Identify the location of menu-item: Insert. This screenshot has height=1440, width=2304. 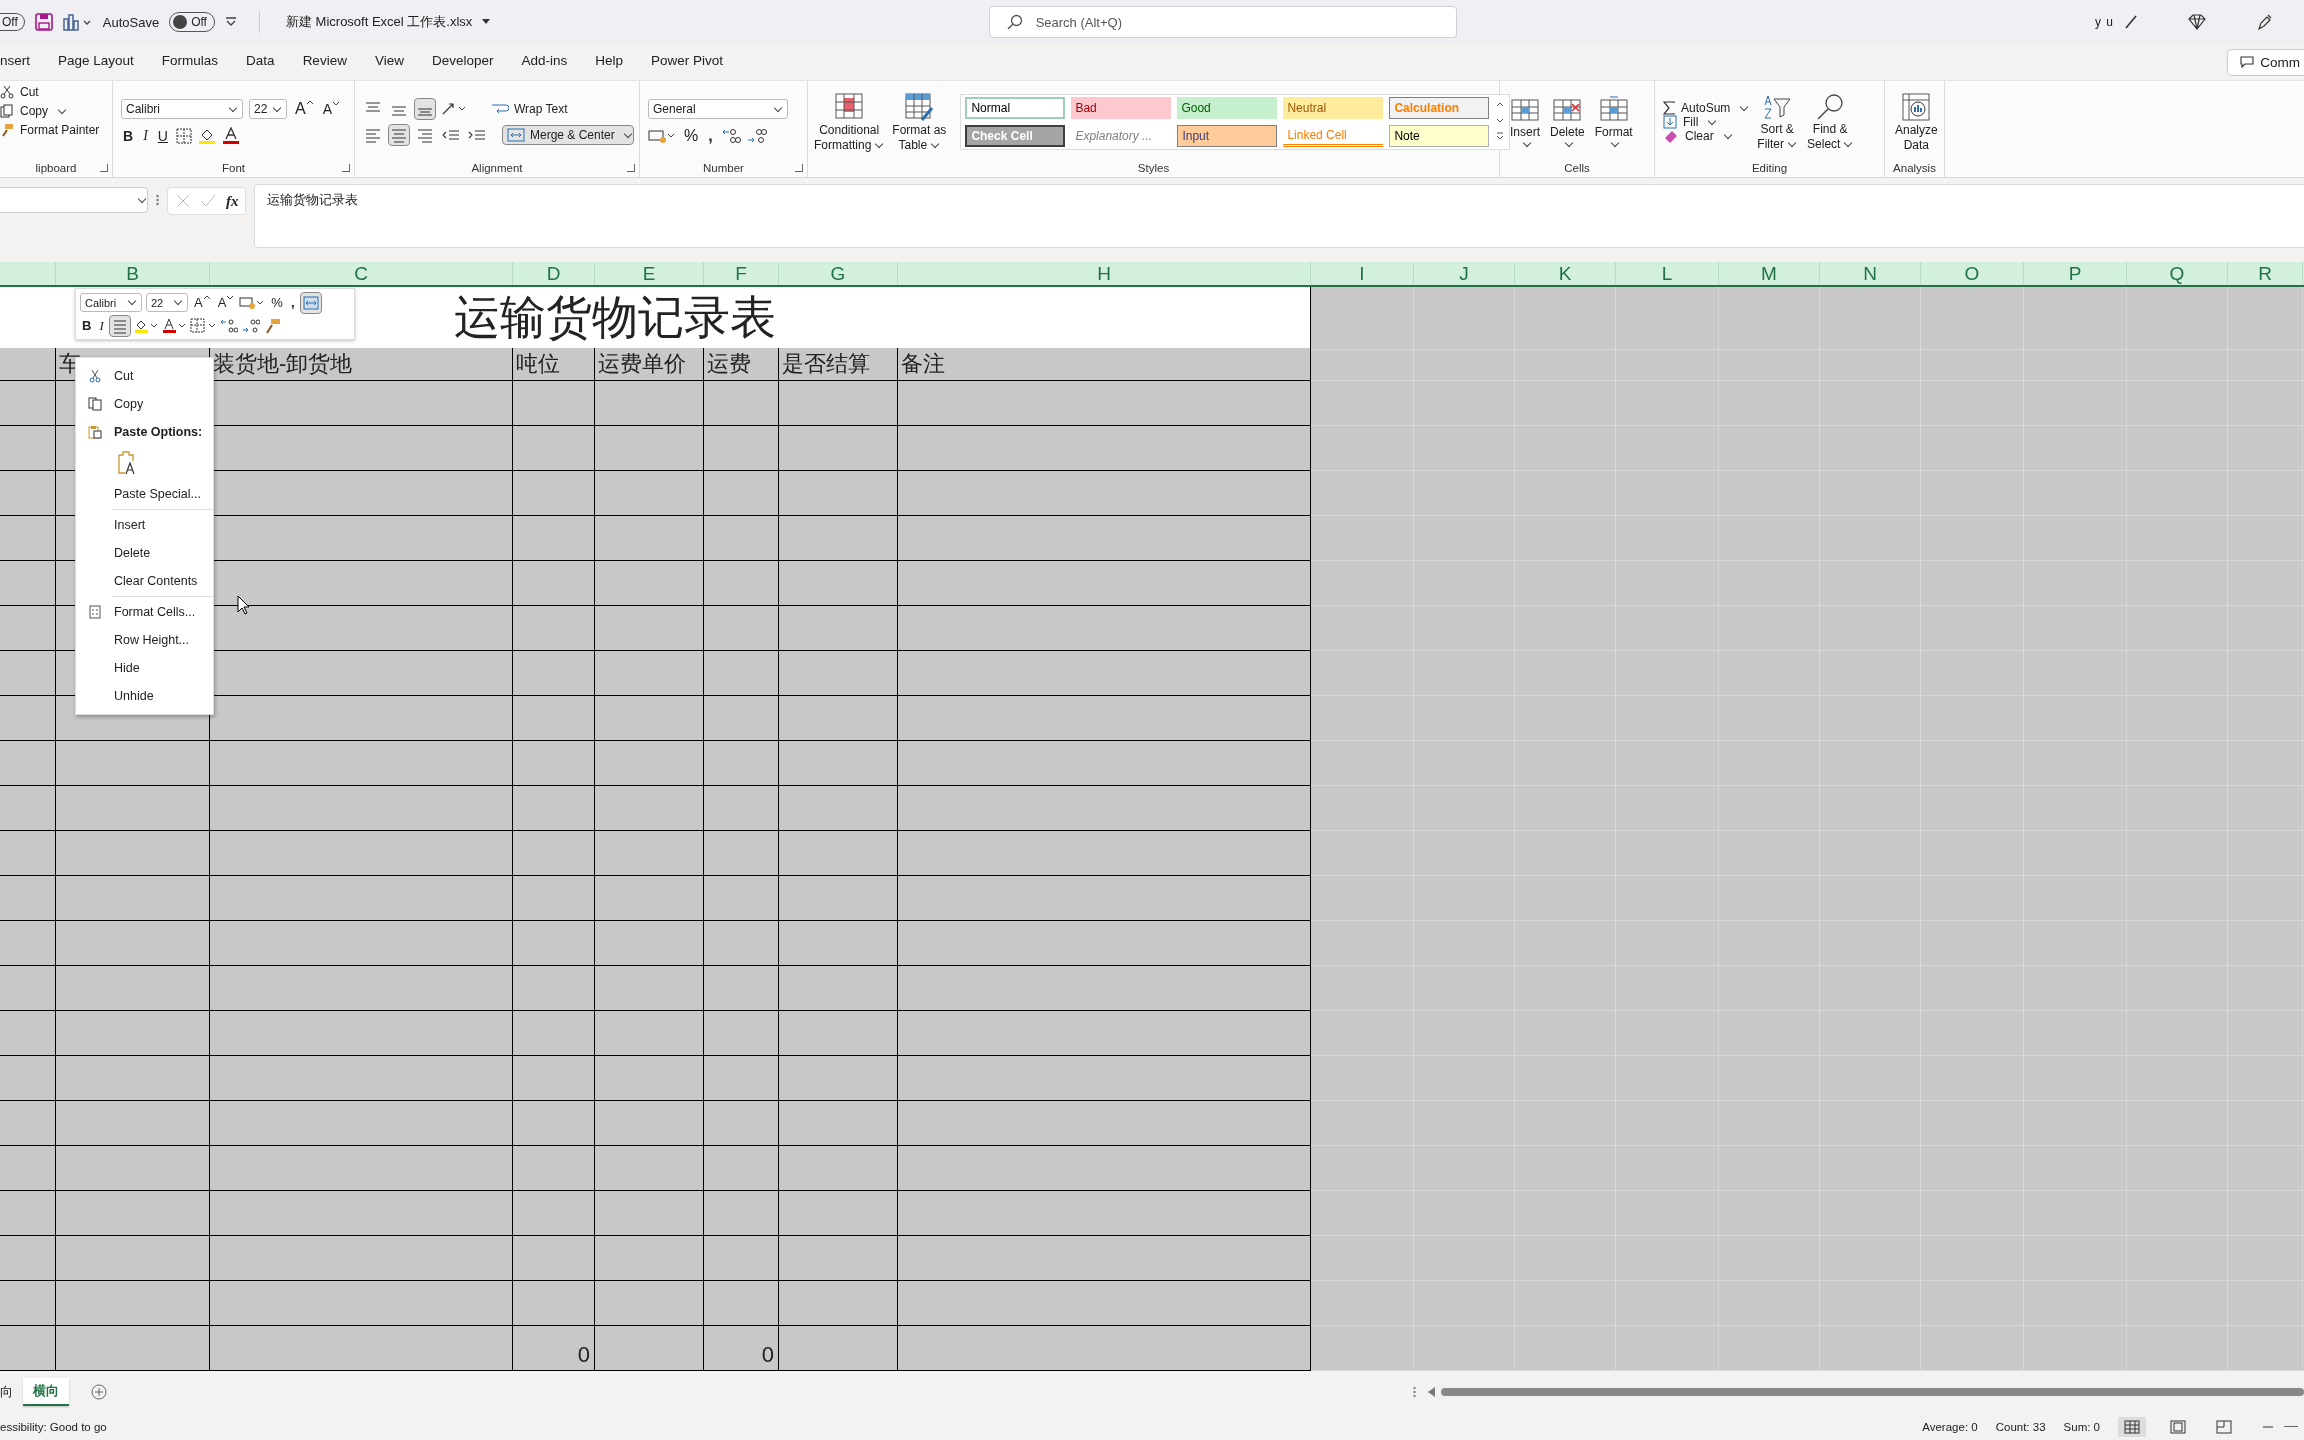
(130, 525).